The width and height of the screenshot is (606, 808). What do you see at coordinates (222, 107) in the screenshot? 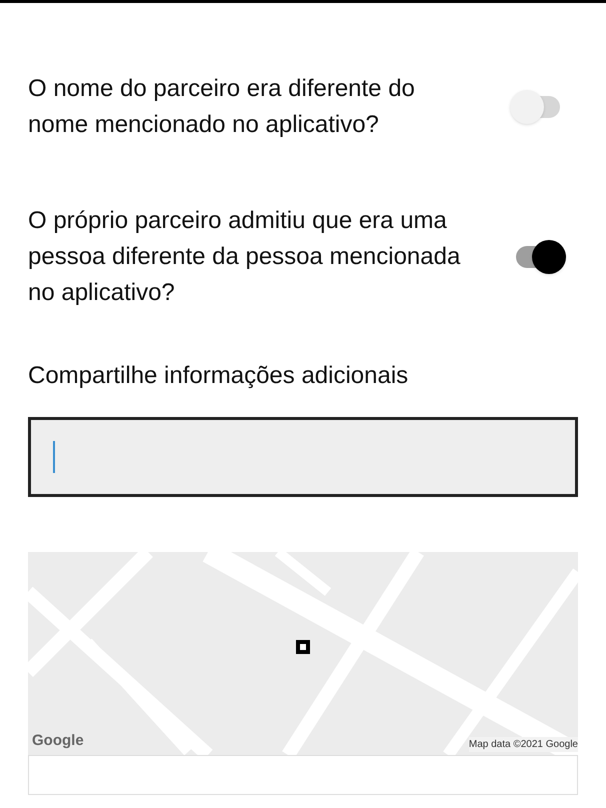
I see `question-text: O nome do parceiro era diferente do nome mencionado no aplicativo?` at bounding box center [222, 107].